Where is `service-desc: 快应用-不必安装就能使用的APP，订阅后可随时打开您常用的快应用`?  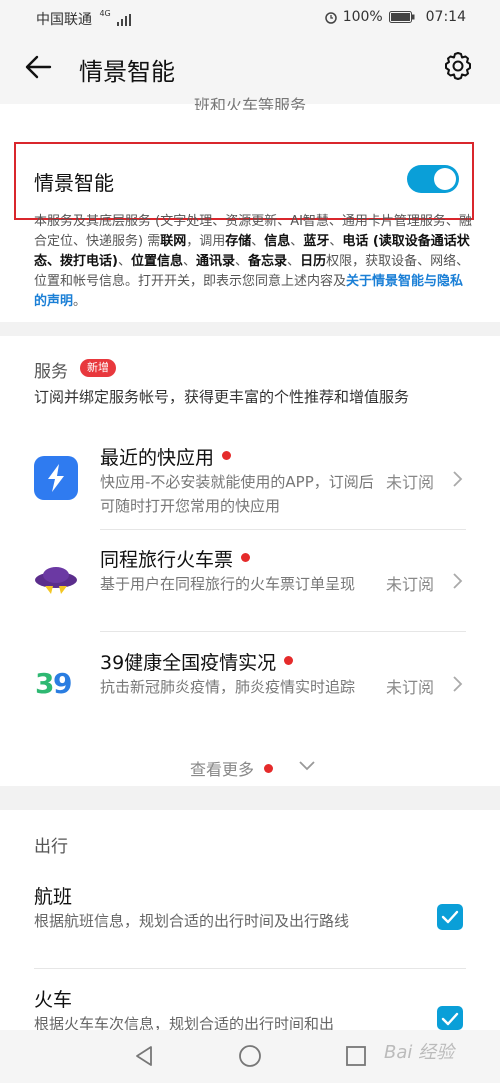 service-desc: 快应用-不必安装就能使用的APP，订阅后可随时打开您常用的快应用 is located at coordinates (237, 494).